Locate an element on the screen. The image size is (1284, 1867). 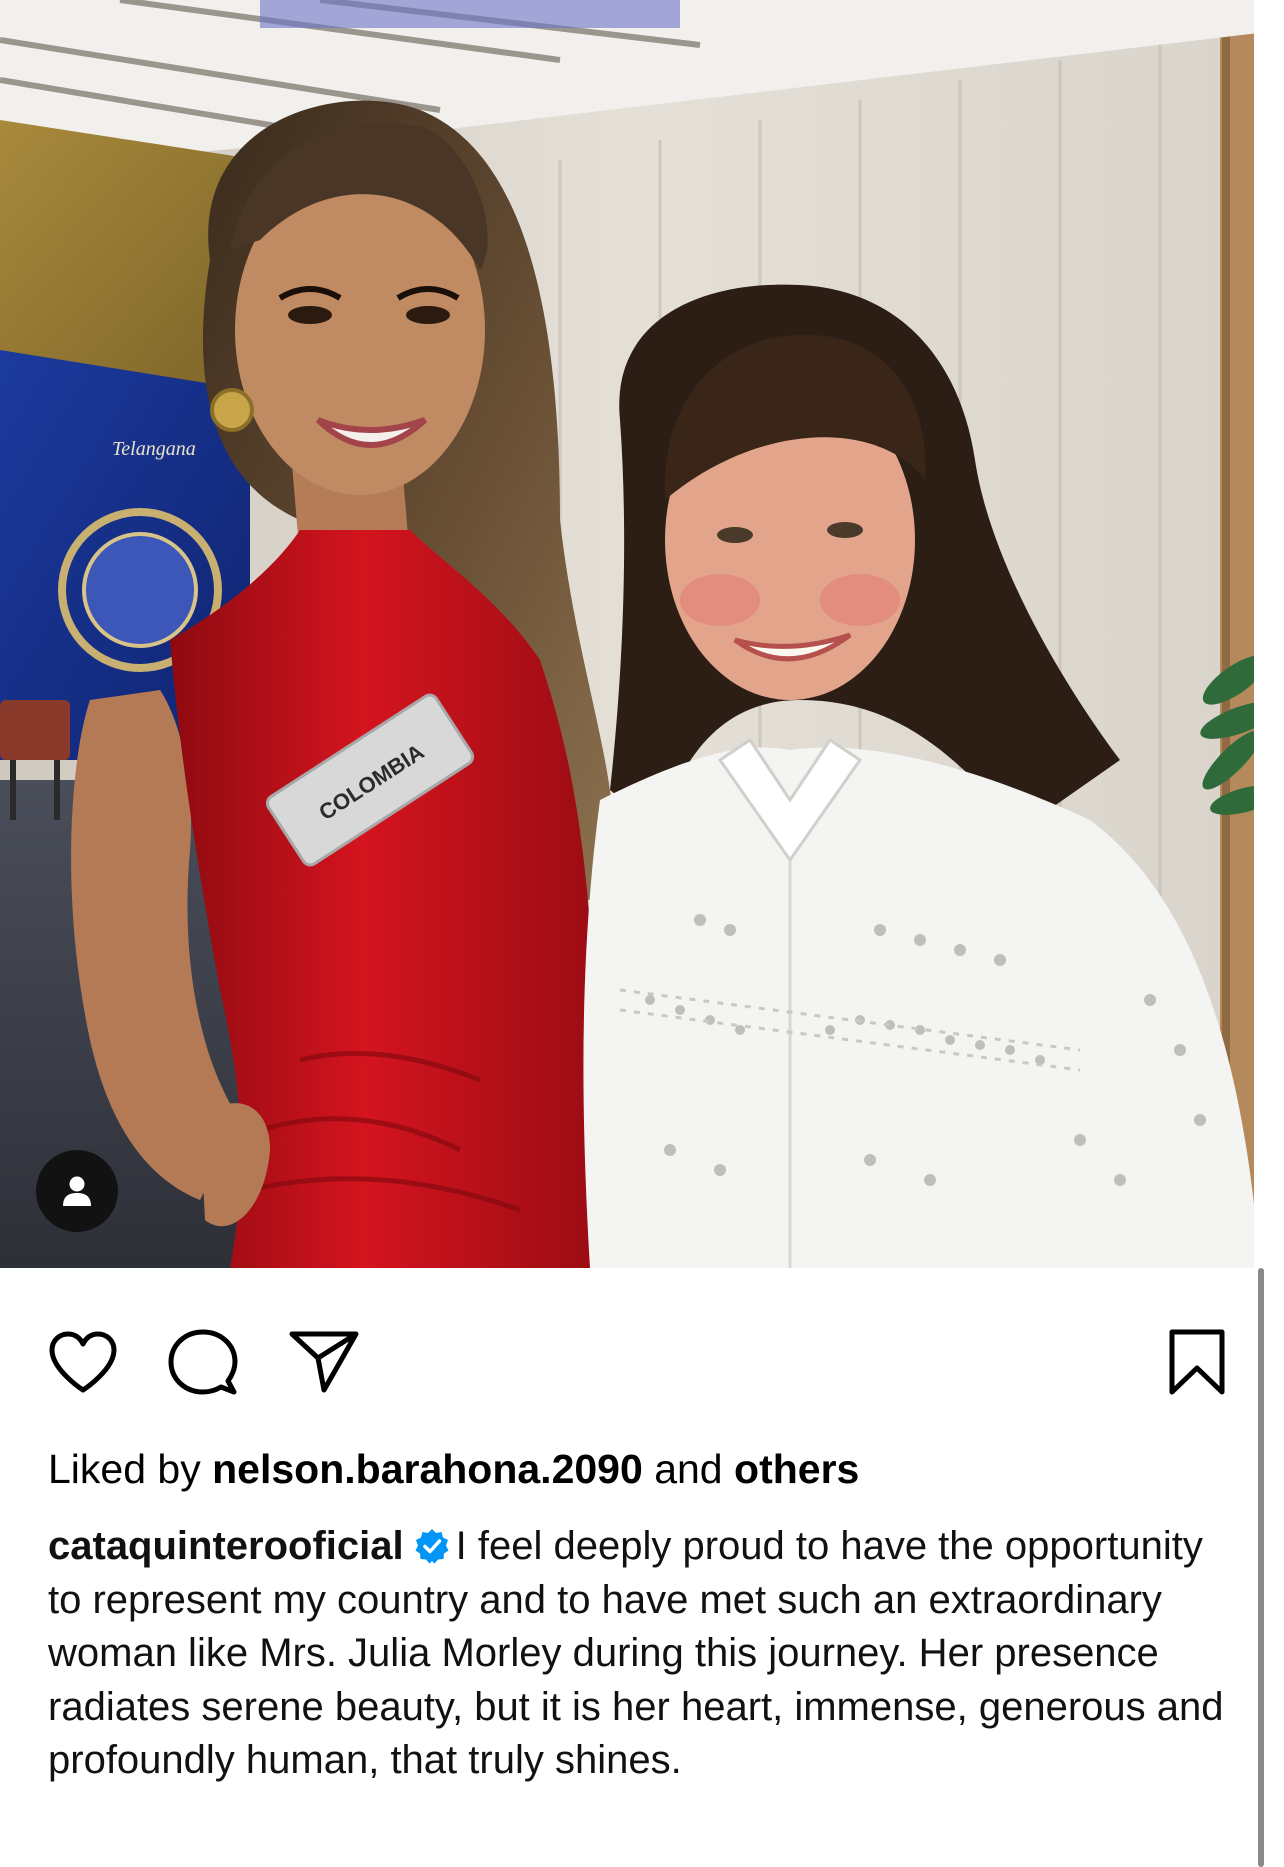
person-icon is located at coordinates (77, 1191).